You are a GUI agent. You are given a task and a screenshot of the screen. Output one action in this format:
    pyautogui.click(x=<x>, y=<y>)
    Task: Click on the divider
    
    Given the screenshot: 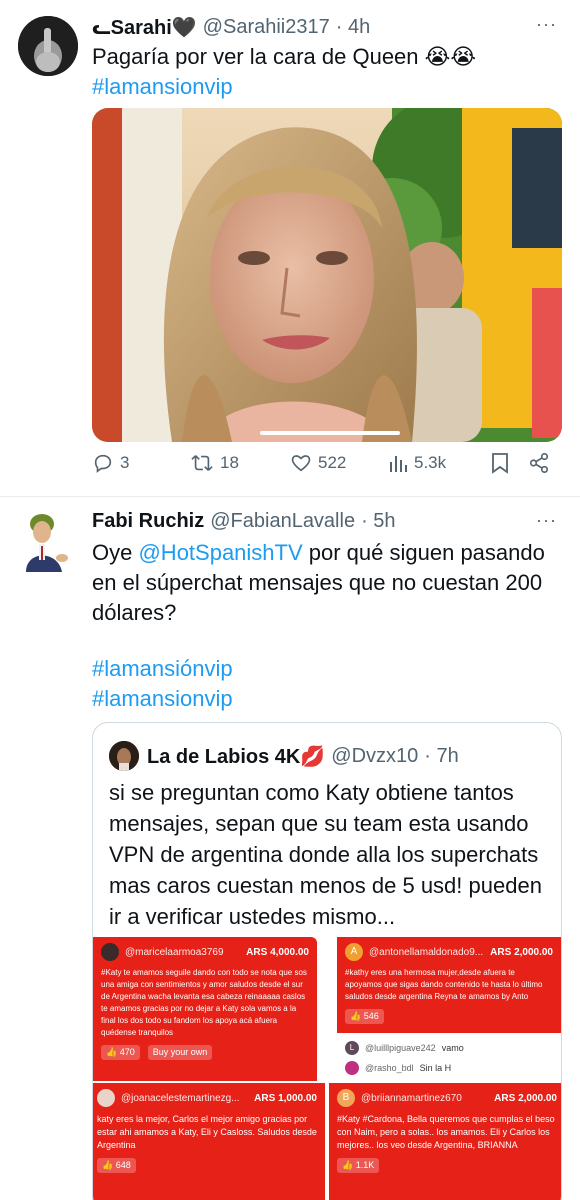 What is the action you would take?
    pyautogui.click(x=290, y=496)
    